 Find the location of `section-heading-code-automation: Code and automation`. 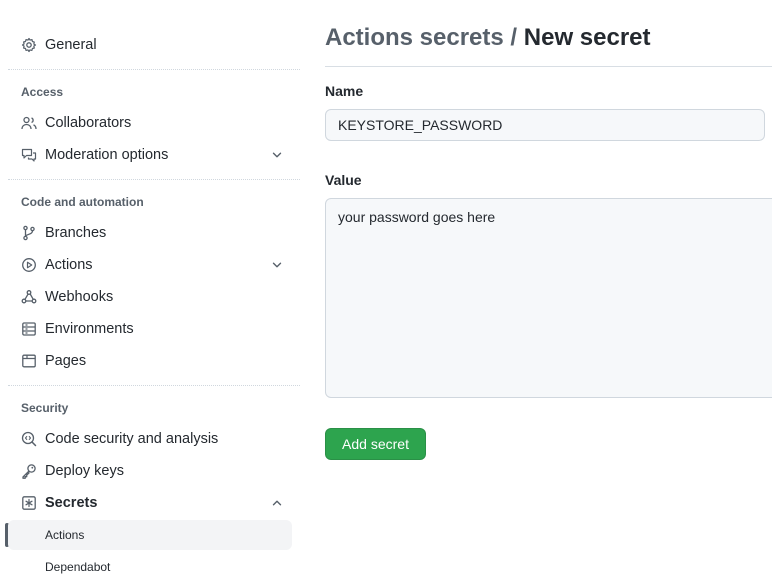

section-heading-code-automation: Code and automation is located at coordinates (82, 202).